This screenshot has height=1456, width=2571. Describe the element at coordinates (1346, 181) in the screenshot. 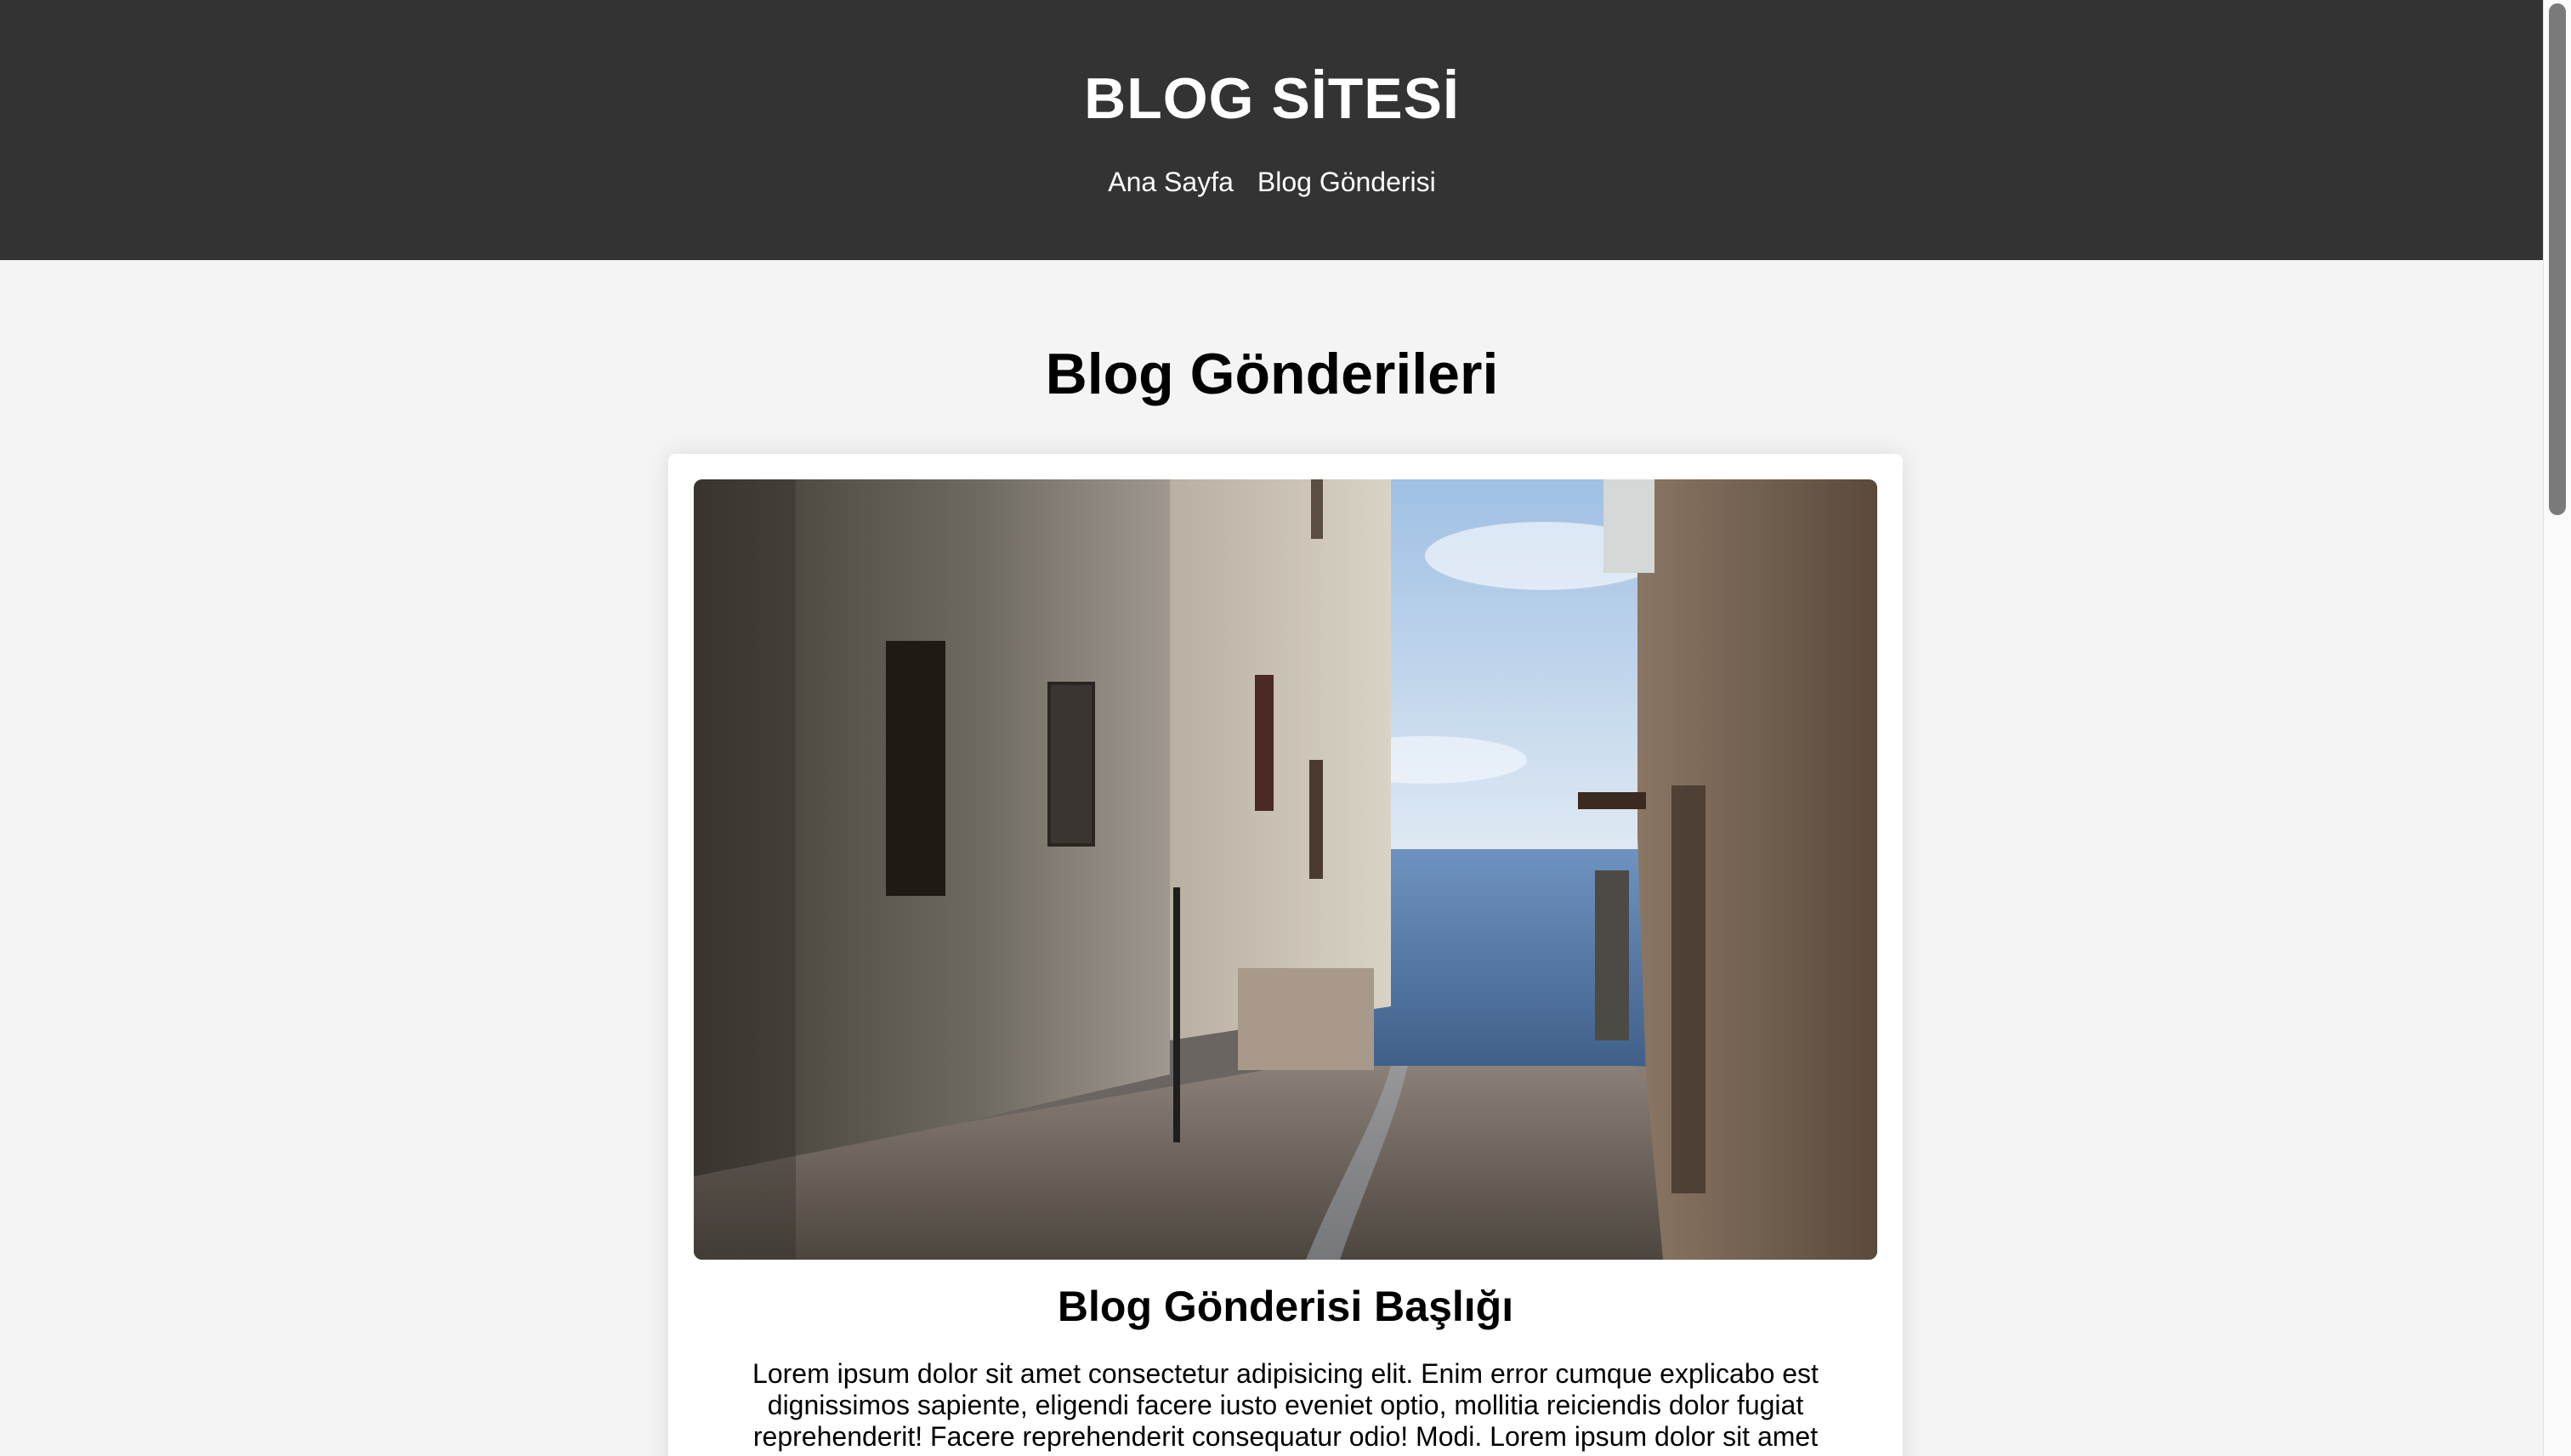

I see `nav-link-blog-post: Blog Gönderisi` at that location.